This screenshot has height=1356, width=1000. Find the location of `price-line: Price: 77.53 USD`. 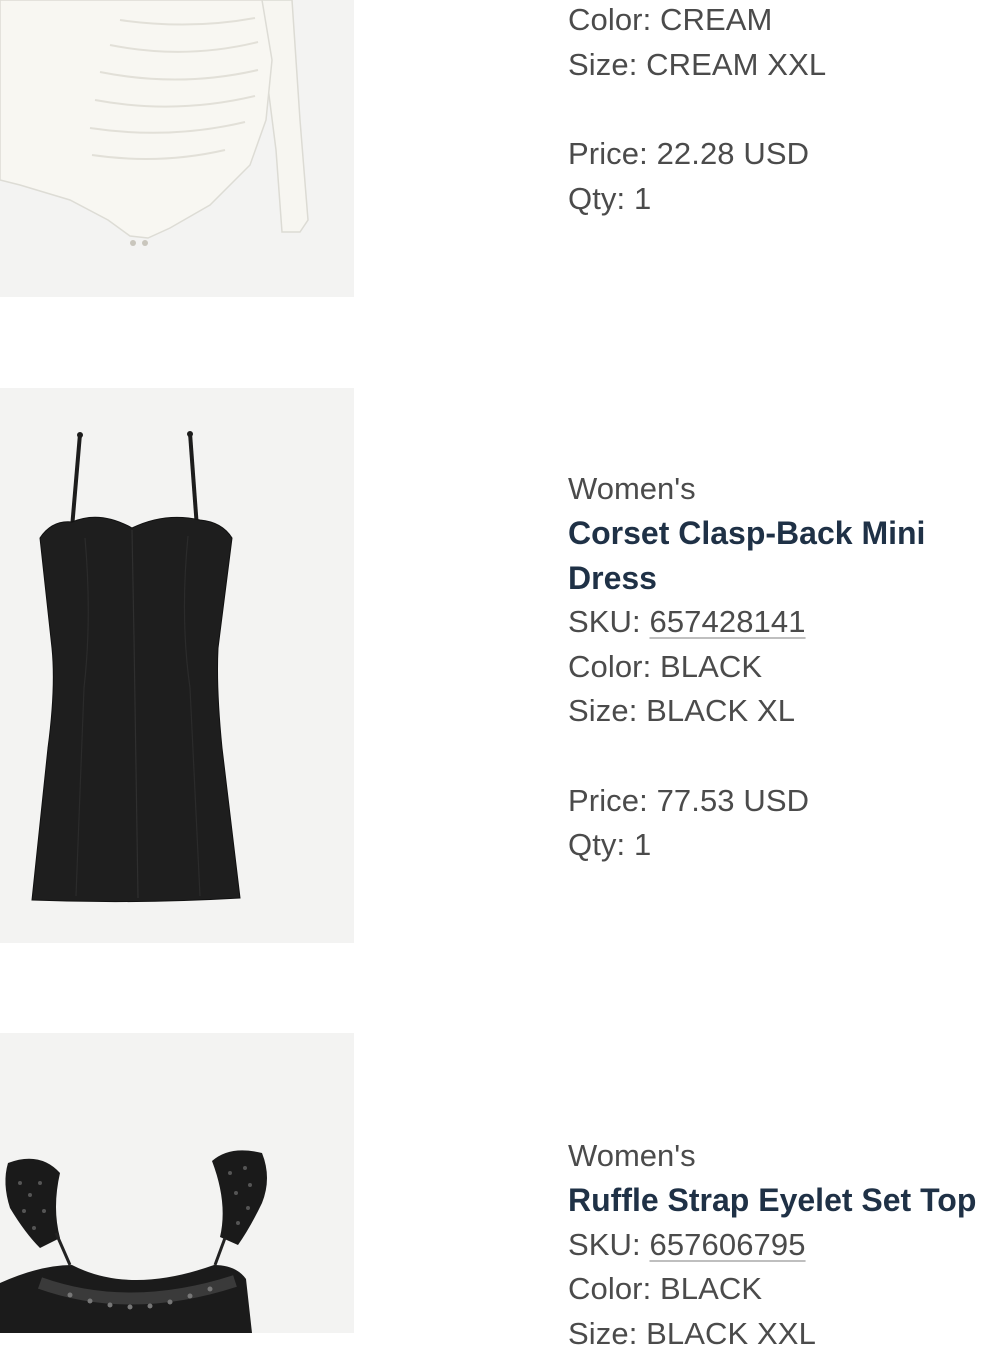

price-line: Price: 77.53 USD is located at coordinates (784, 801).